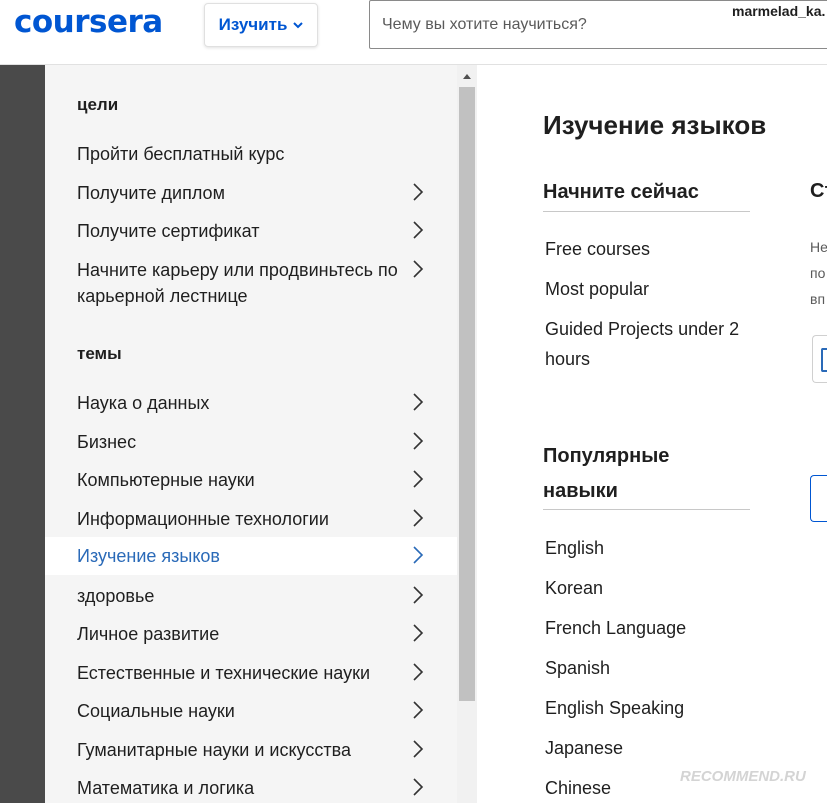  Describe the element at coordinates (88, 22) in the screenshot. I see `coursera-logo: coursera` at that location.